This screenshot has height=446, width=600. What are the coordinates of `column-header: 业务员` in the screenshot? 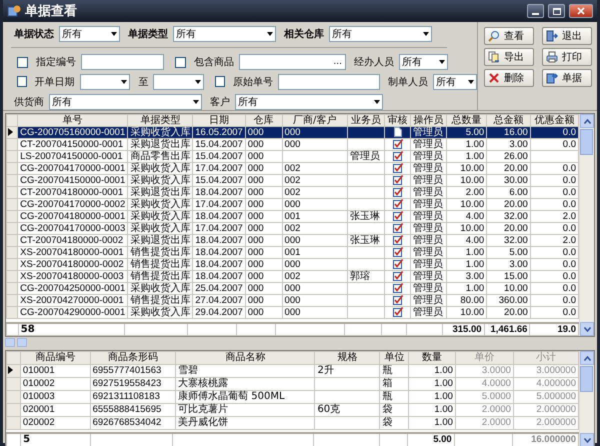 It's located at (366, 120).